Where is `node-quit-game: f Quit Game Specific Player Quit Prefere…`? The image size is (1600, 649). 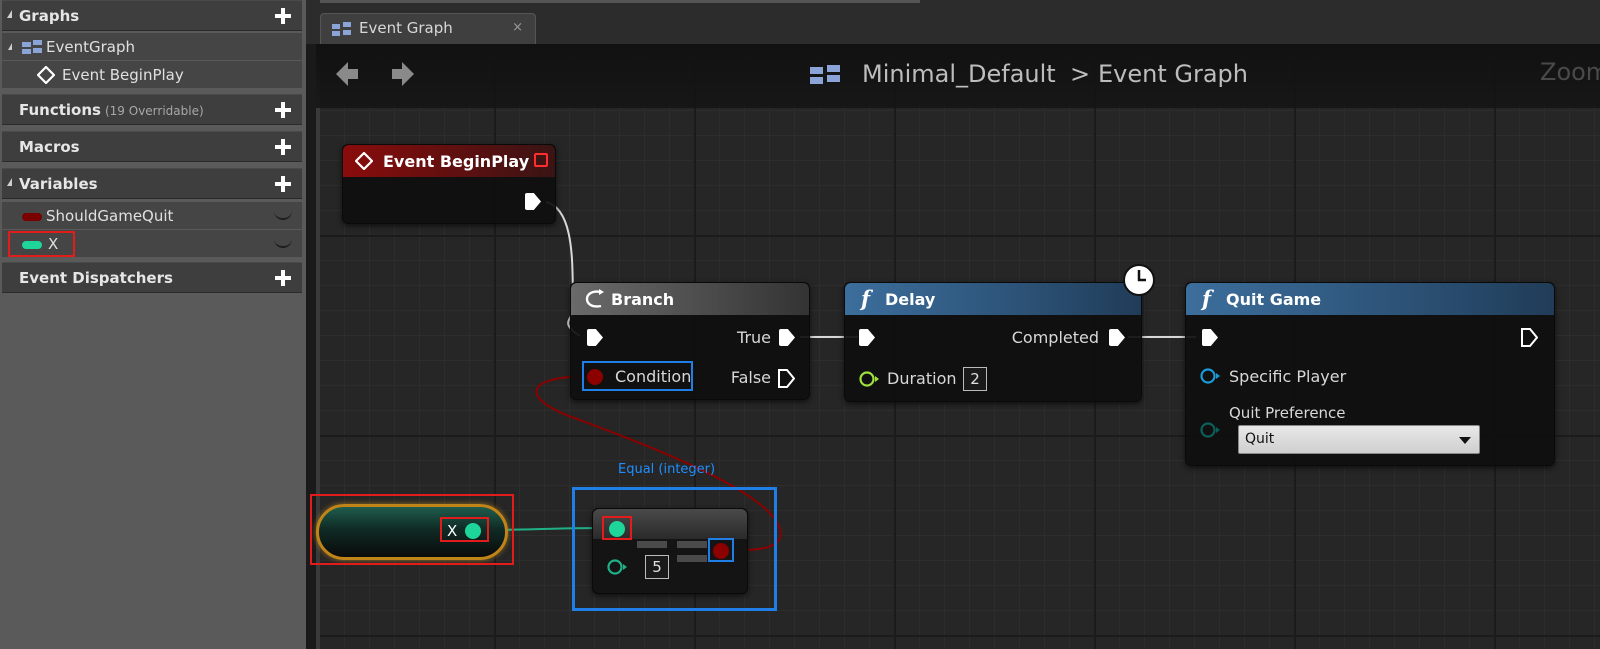
node-quit-game: f Quit Game Specific Player Quit Prefere… is located at coordinates (1370, 374).